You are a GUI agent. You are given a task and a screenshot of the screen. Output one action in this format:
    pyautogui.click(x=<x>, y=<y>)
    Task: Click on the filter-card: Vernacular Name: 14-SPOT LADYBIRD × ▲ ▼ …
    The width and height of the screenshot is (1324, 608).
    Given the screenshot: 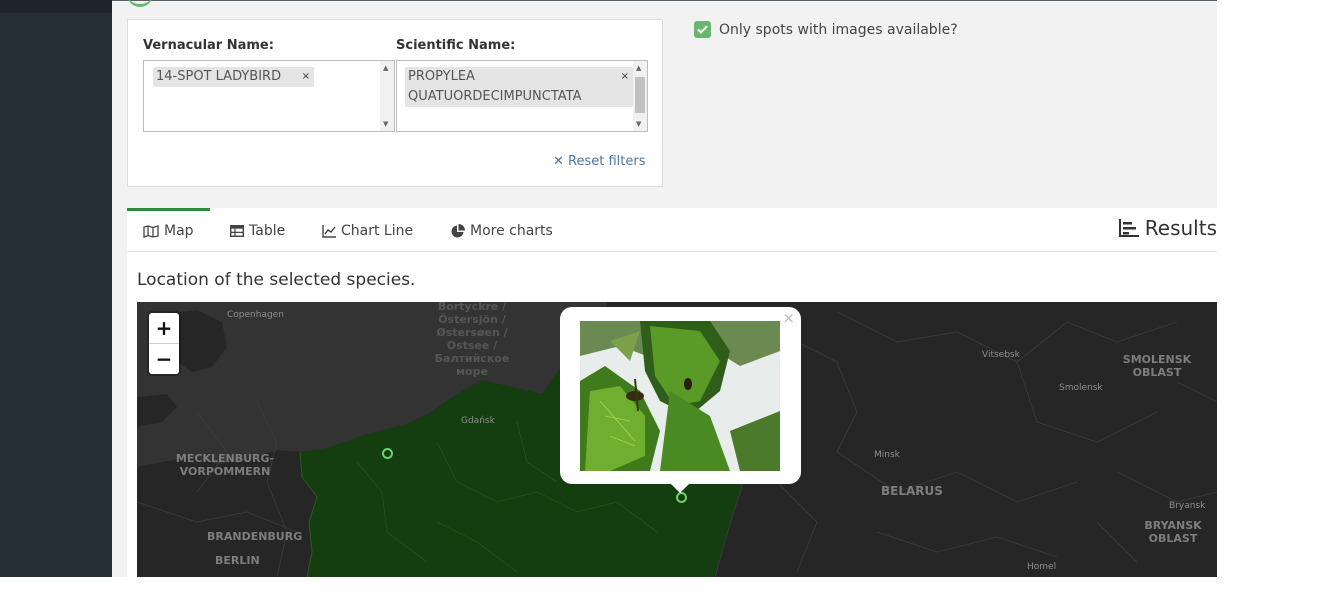 What is the action you would take?
    pyautogui.click(x=395, y=103)
    